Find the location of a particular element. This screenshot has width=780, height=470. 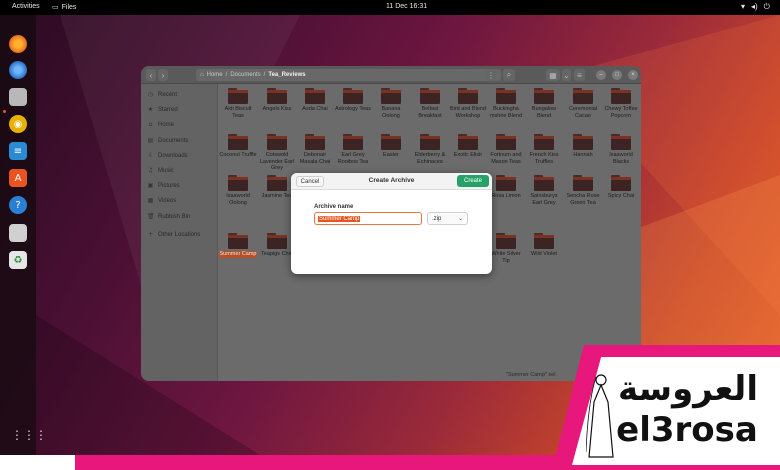

sidebar-item-label: Starred is located at coordinates (168, 109).